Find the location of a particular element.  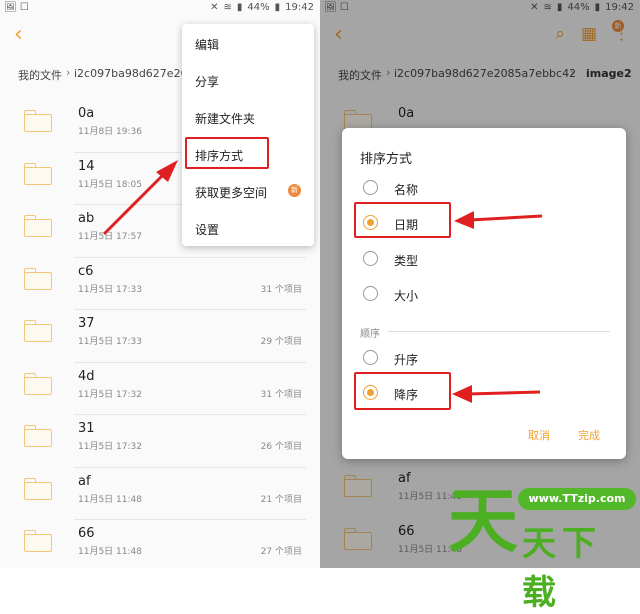

file-name: 4d is located at coordinates (86, 376).